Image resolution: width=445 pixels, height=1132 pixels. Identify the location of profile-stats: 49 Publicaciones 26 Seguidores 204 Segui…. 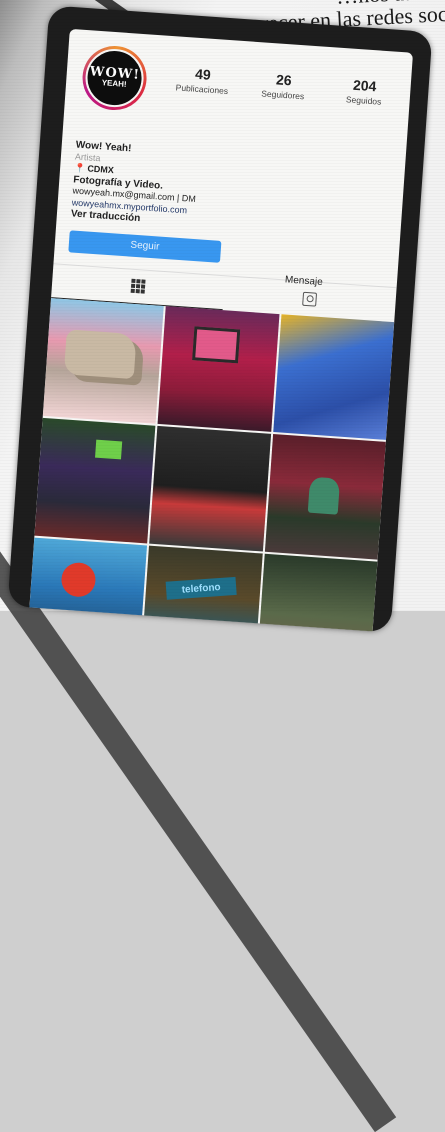
(283, 85).